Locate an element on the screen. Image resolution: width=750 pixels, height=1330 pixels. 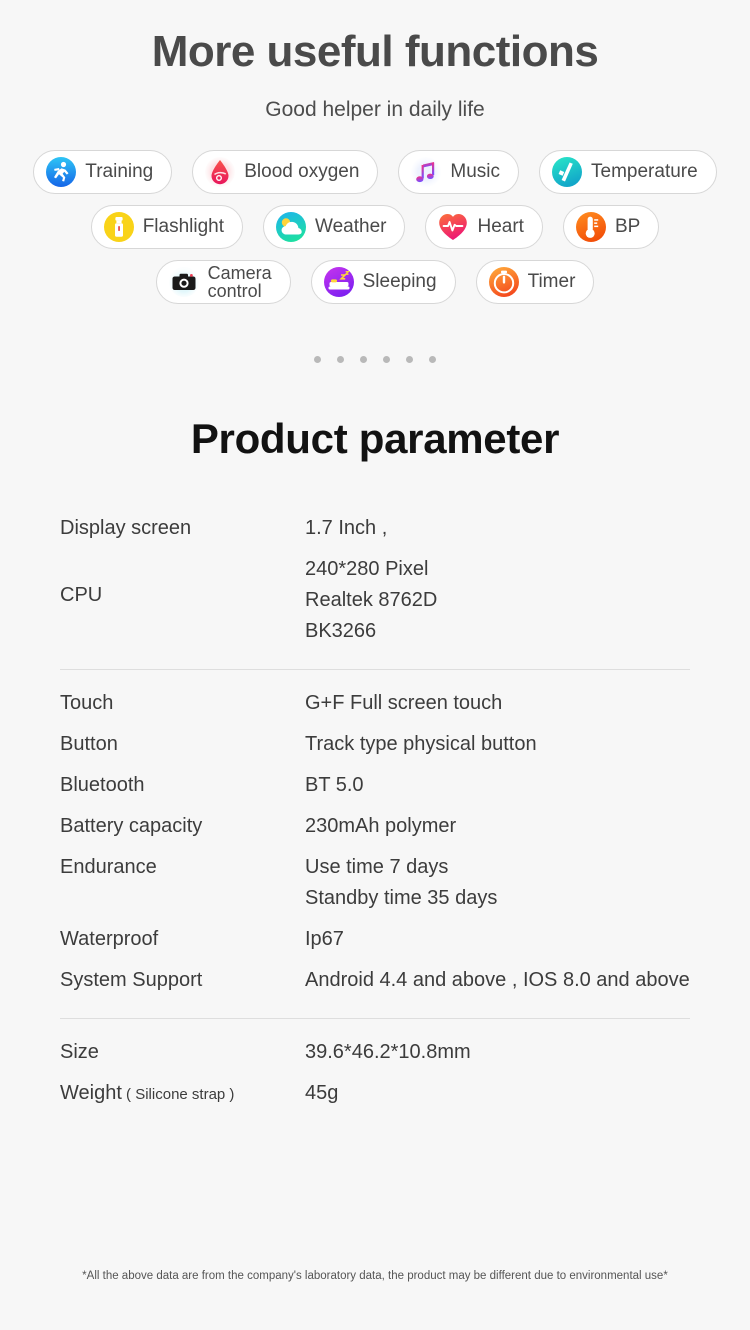
product-parameter-title: Product parameter is located at coordinates (375, 439).